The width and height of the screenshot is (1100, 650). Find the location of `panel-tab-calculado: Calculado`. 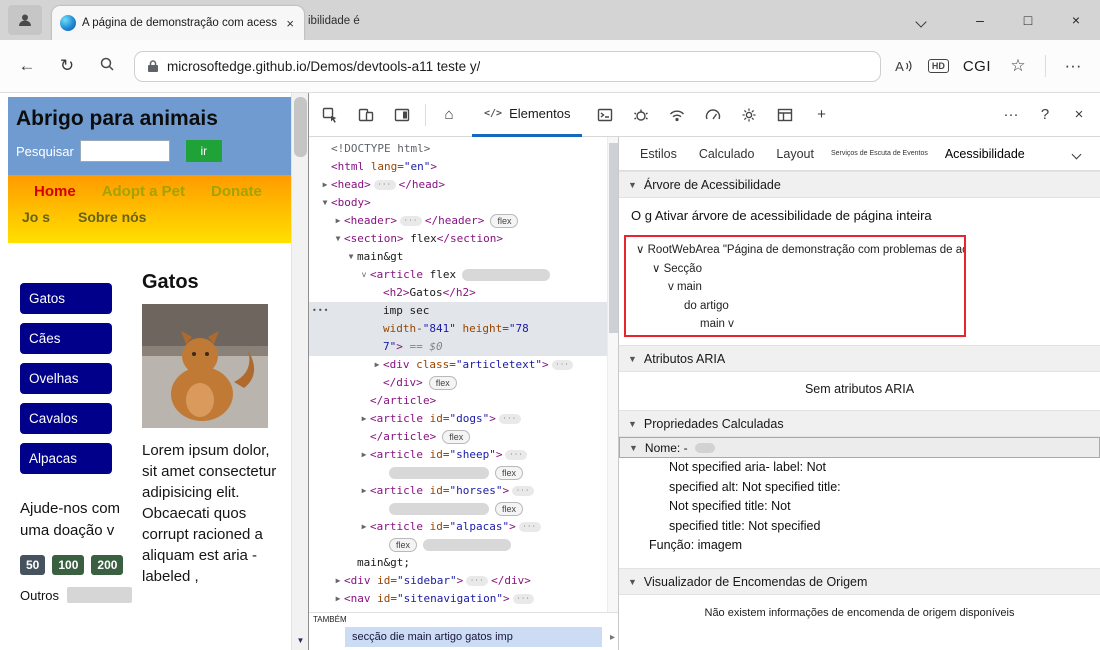

panel-tab-calculado: Calculado is located at coordinates (727, 154).